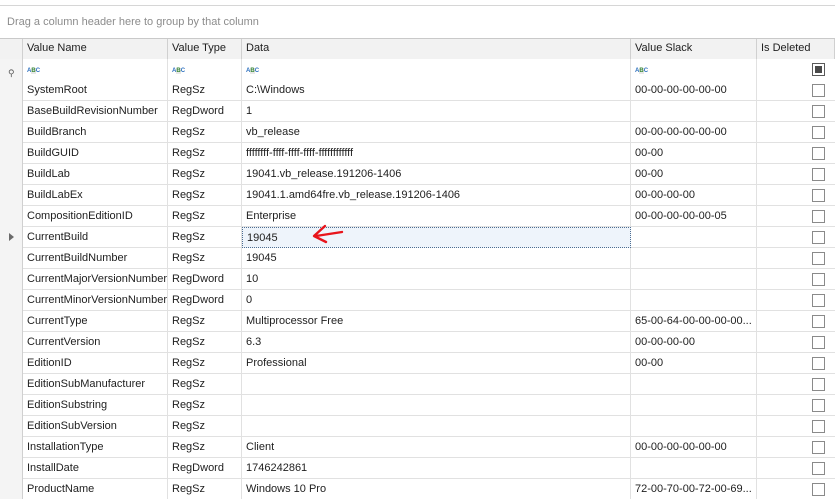  Describe the element at coordinates (95, 90) in the screenshot. I see `value-name-cell: SystemRoot` at that location.